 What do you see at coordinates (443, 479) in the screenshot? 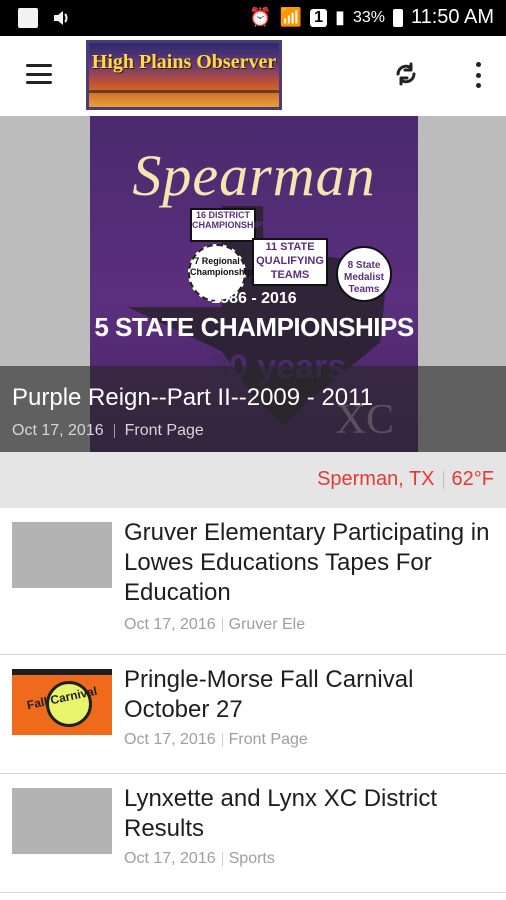
I see `weather-divider` at bounding box center [443, 479].